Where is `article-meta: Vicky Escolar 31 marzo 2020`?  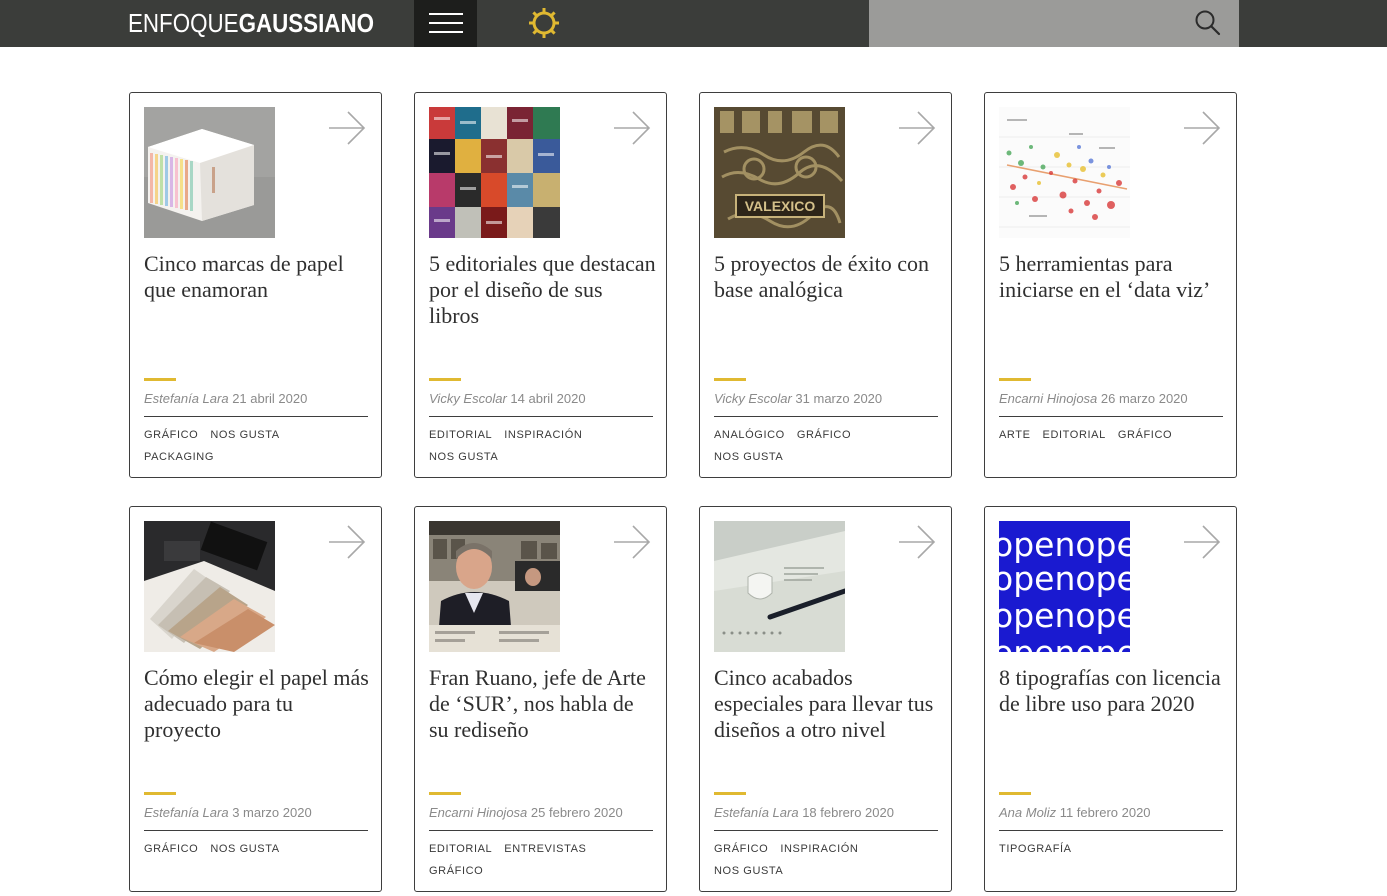
article-meta: Vicky Escolar 31 marzo 2020 is located at coordinates (798, 399).